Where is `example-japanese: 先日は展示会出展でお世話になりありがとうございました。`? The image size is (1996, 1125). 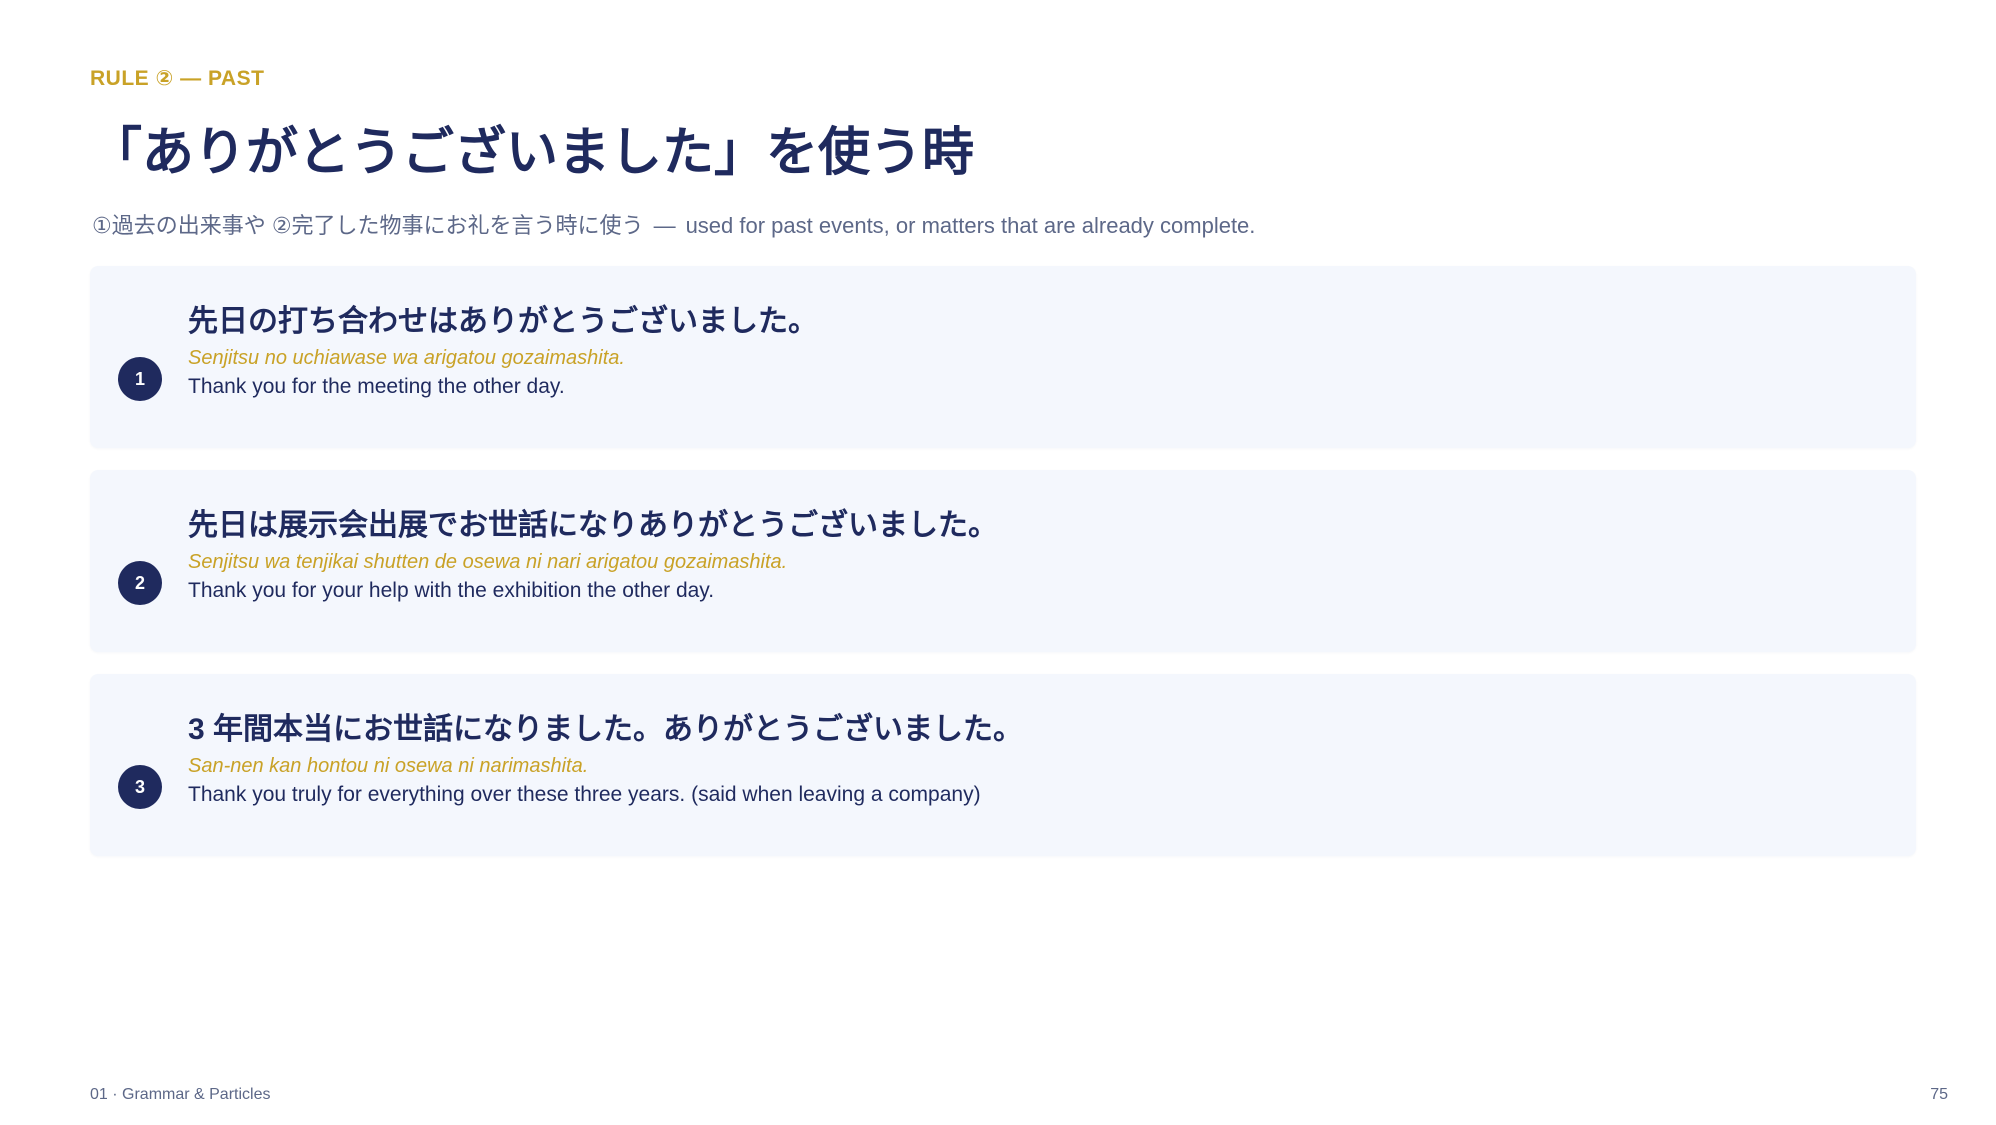 example-japanese: 先日は展示会出展でお世話になりありがとうございました。 is located at coordinates (593, 525).